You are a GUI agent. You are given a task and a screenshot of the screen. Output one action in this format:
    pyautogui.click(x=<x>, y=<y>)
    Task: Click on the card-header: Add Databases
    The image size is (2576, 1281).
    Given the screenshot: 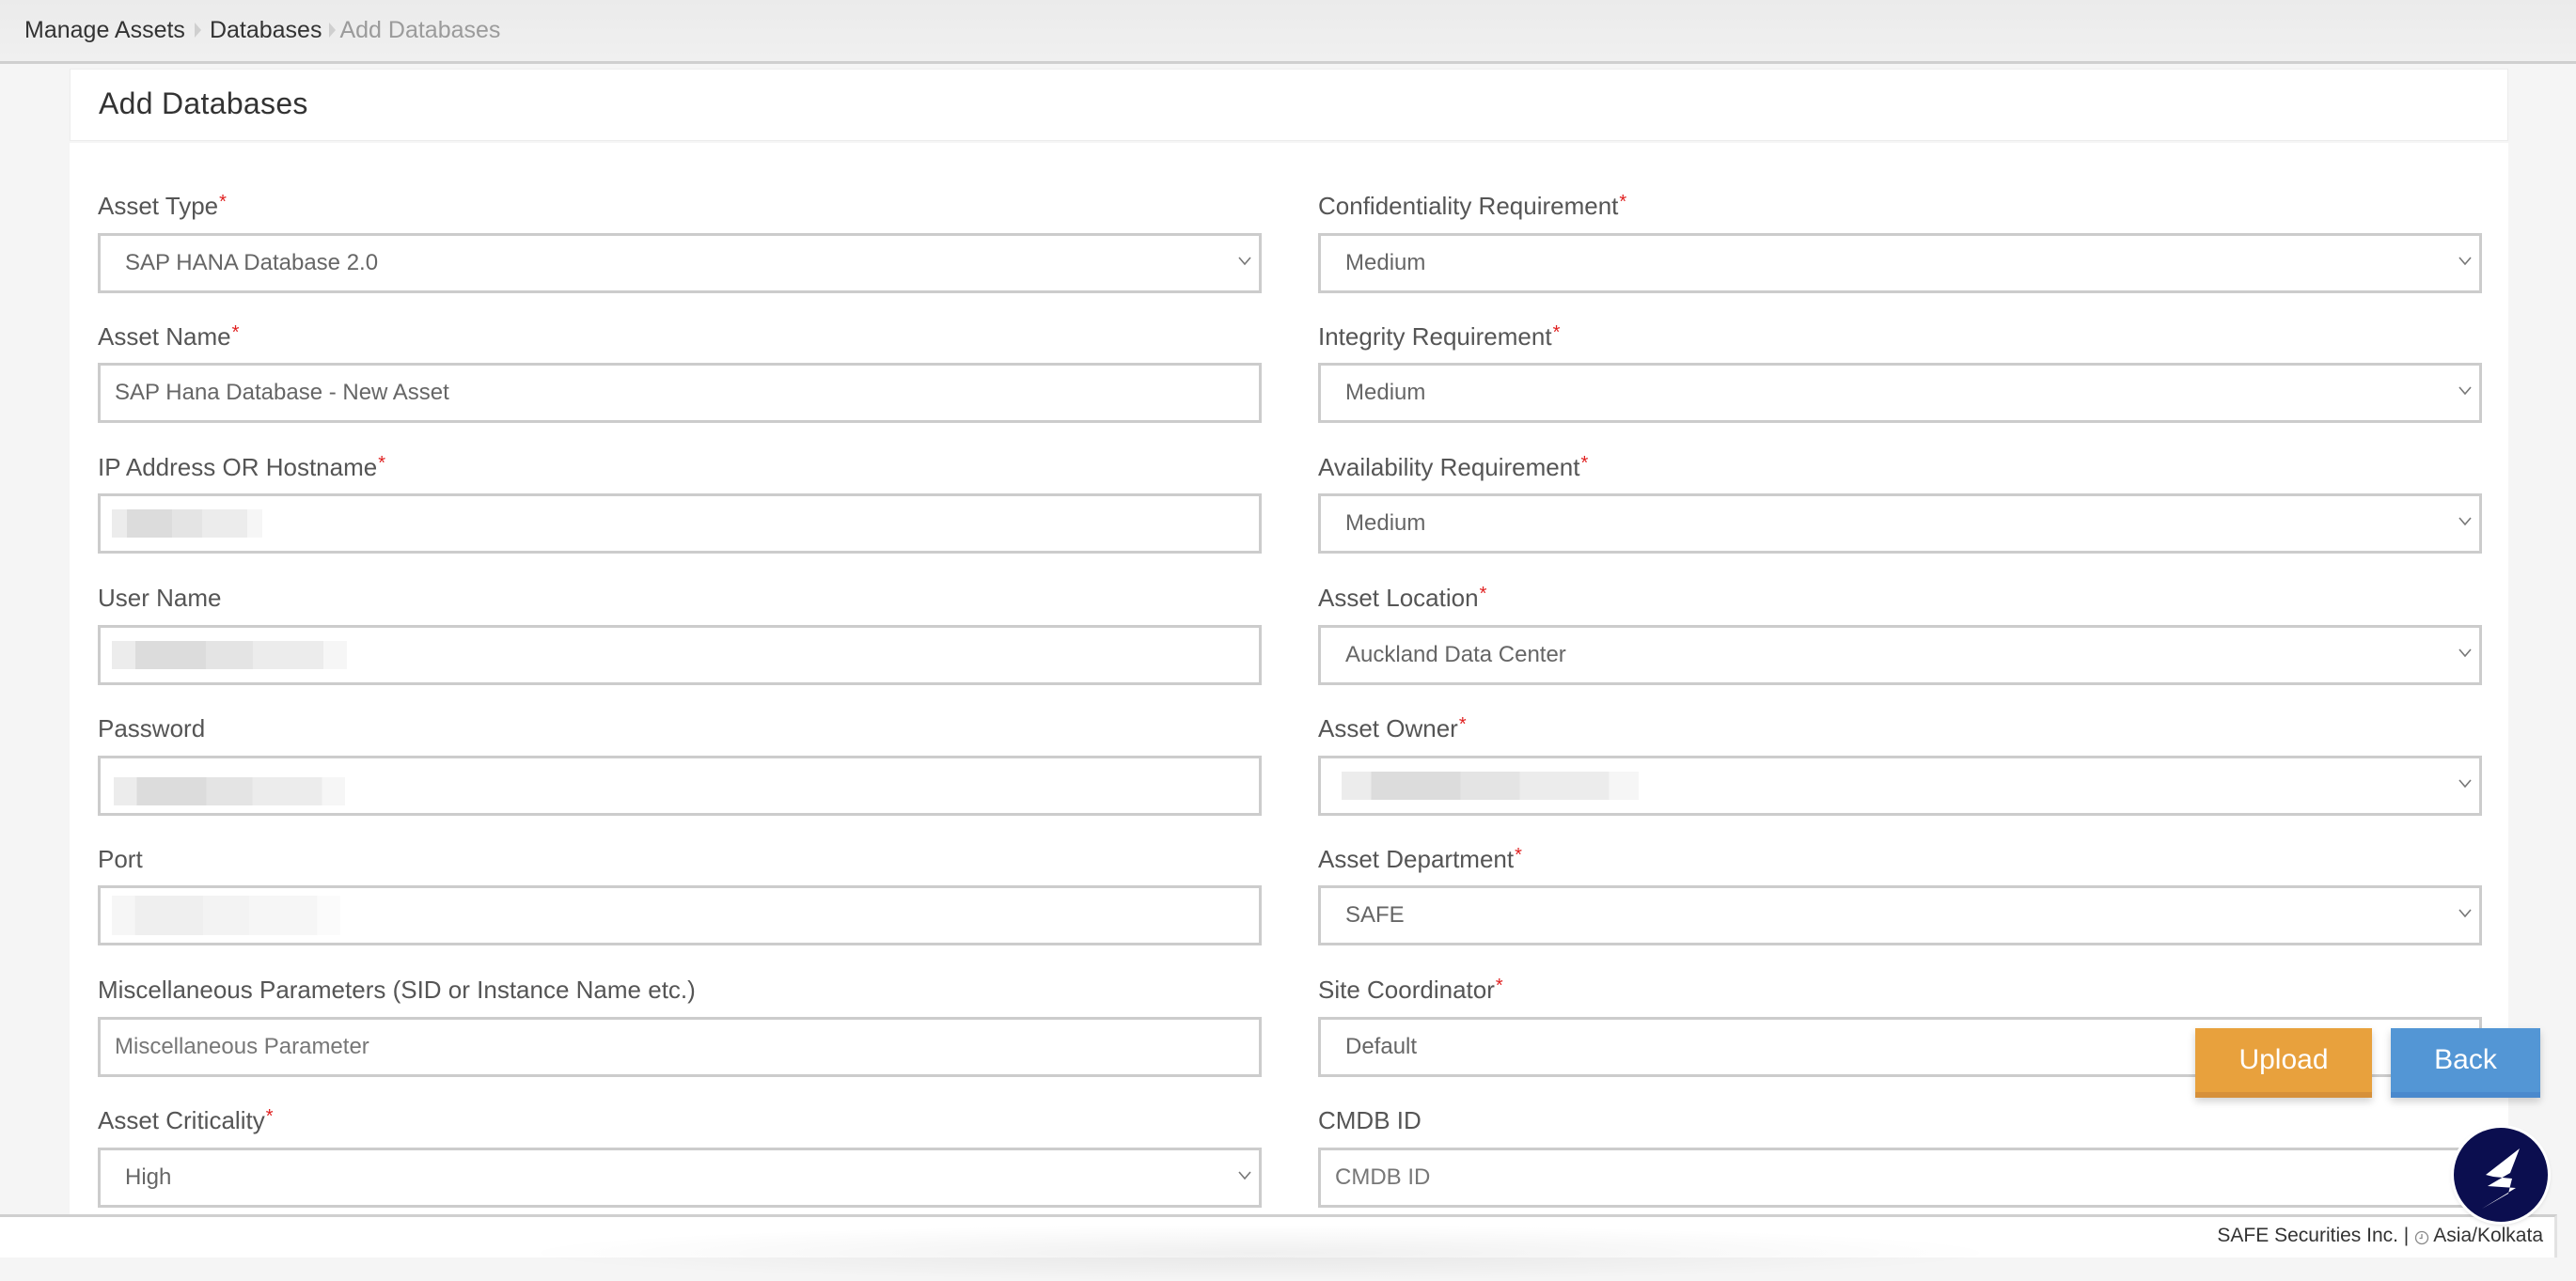 What is the action you would take?
    pyautogui.click(x=1289, y=105)
    